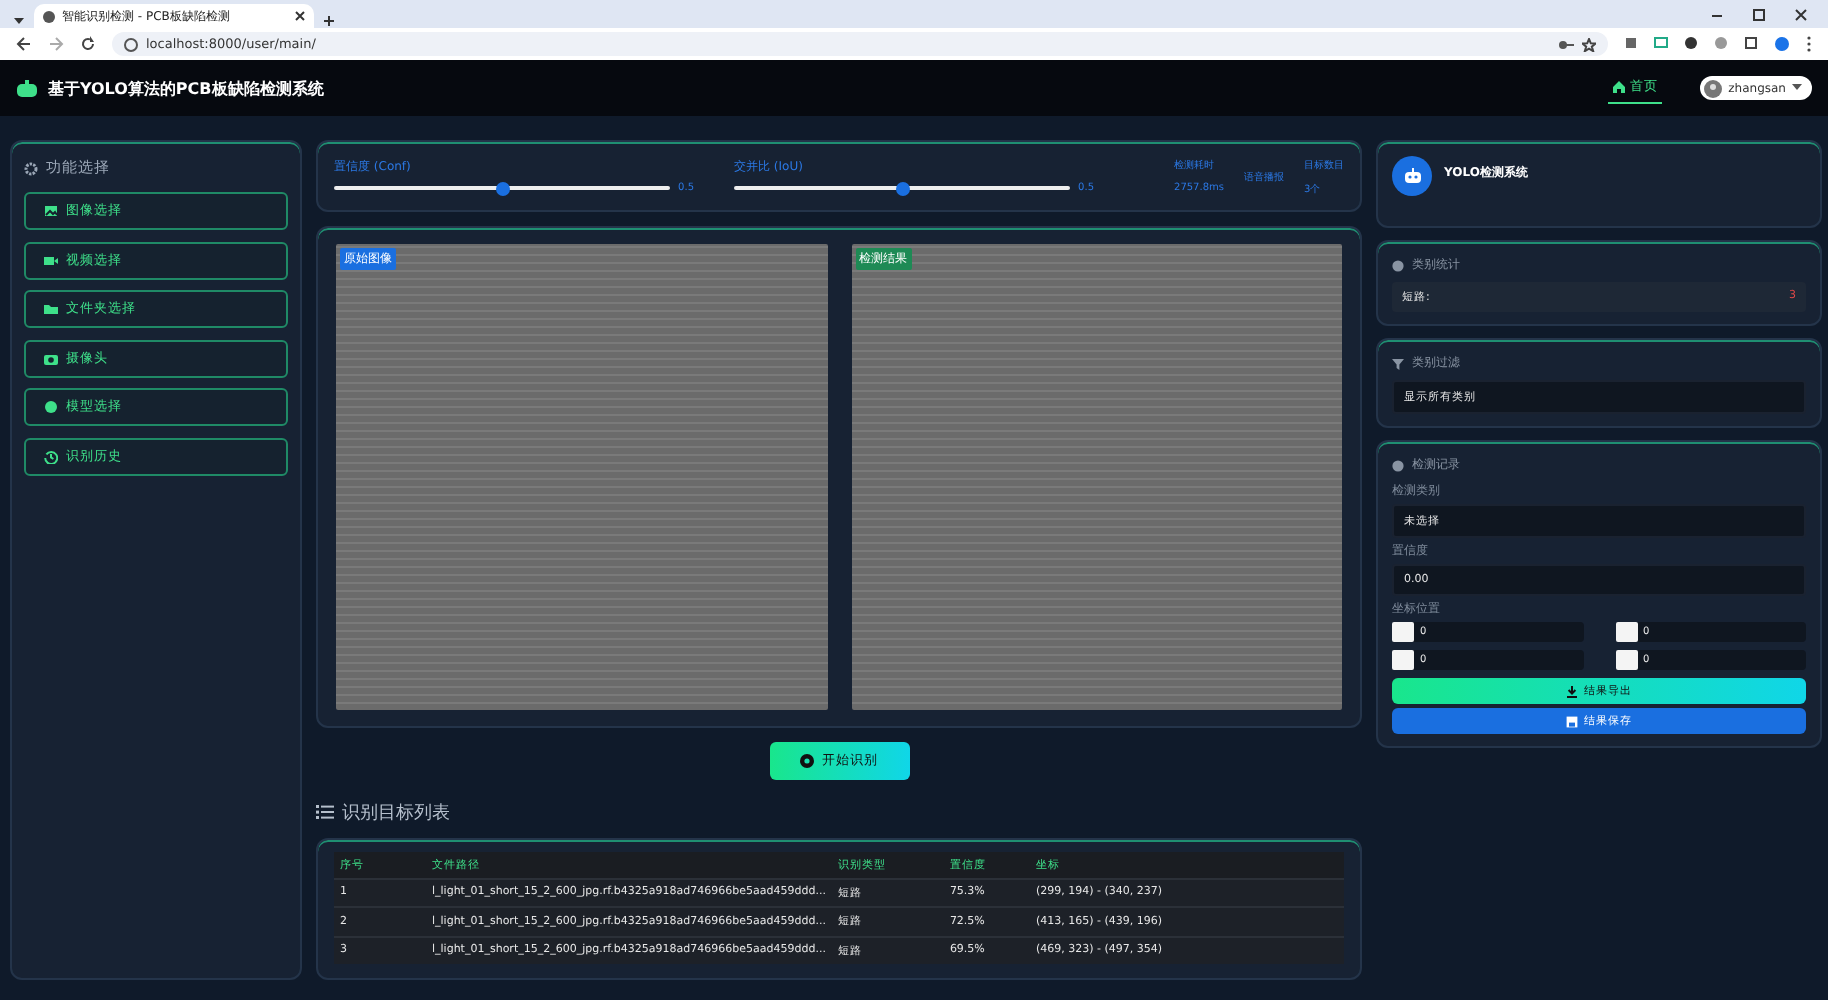 The height and width of the screenshot is (1000, 1828). What do you see at coordinates (1797, 88) in the screenshot?
I see `caret-icon` at bounding box center [1797, 88].